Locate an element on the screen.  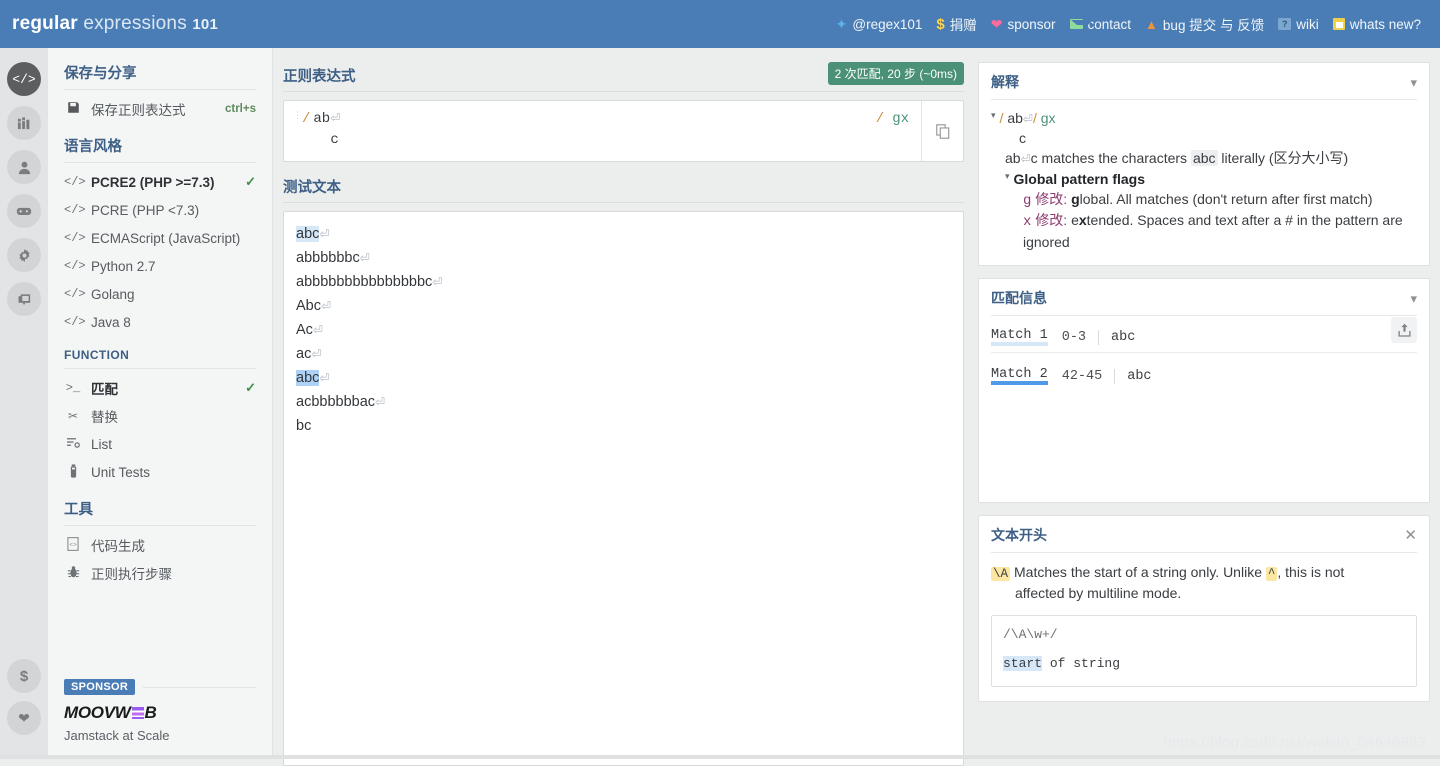
nav-item-donate: $ 捐赠 is located at coordinates (956, 24).